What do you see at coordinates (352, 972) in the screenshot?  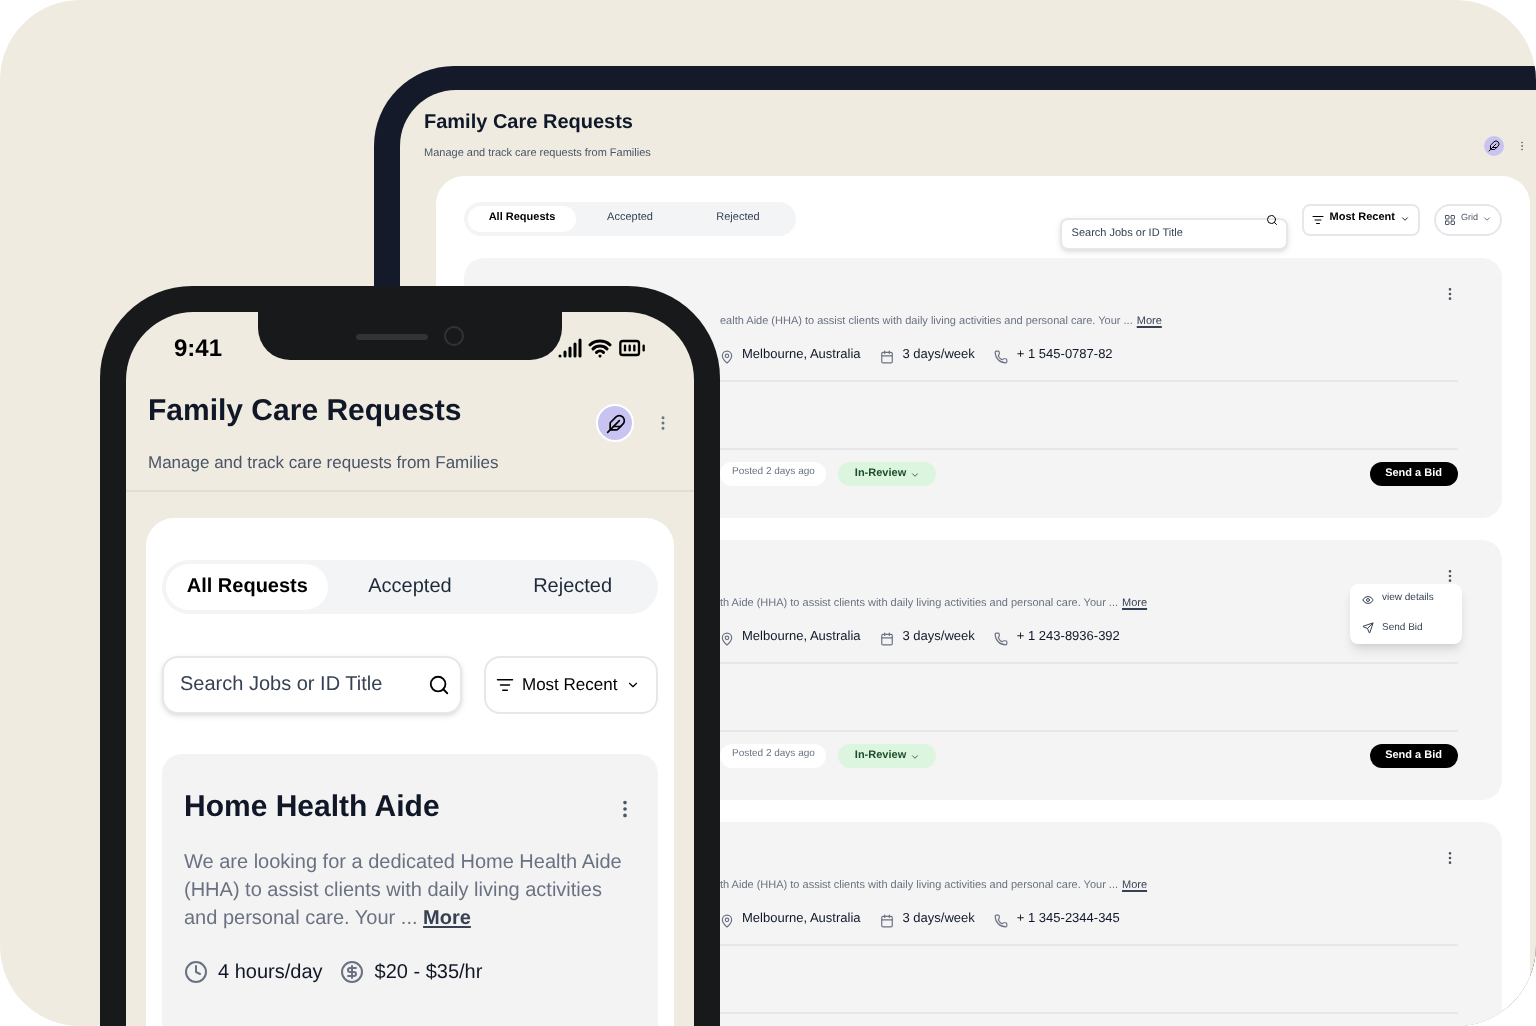 I see `dollar-icon` at bounding box center [352, 972].